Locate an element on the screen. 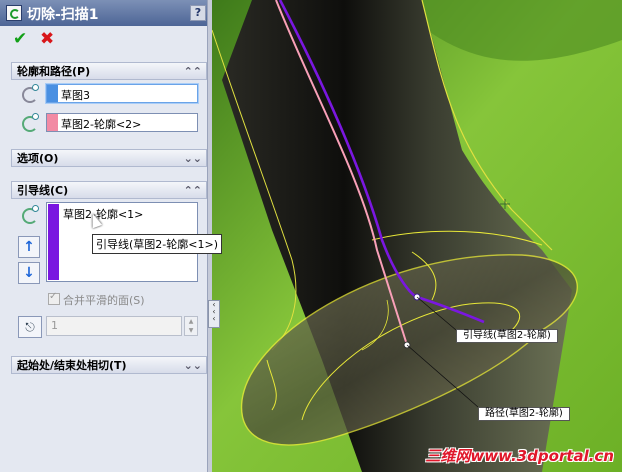  feature-title: 切除-扫描1 is located at coordinates (63, 15).